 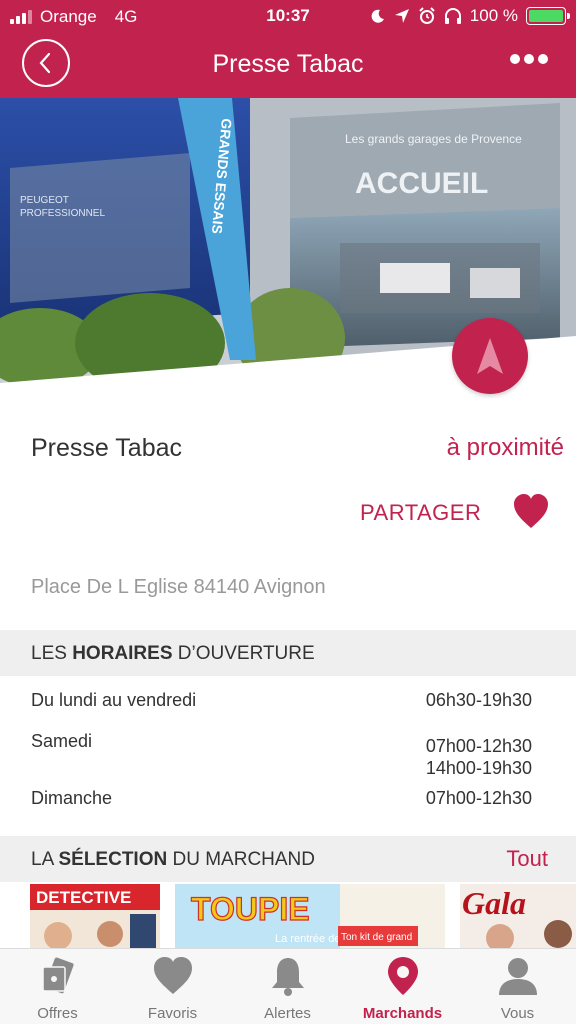 What do you see at coordinates (44, 200) in the screenshot?
I see `photo-text-peugeot: PEUGEOT` at bounding box center [44, 200].